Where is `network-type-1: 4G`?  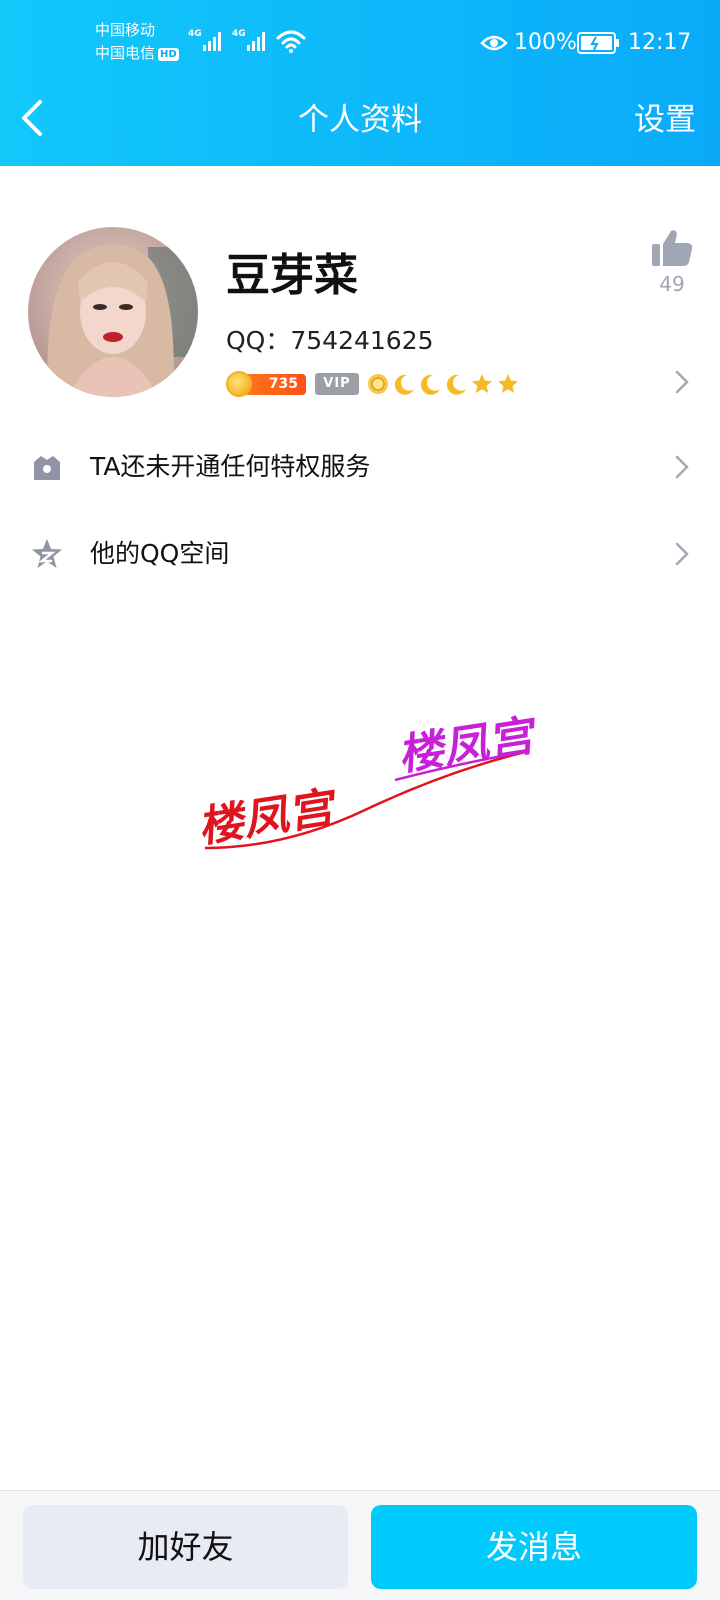
network-type-1: 4G is located at coordinates (195, 34).